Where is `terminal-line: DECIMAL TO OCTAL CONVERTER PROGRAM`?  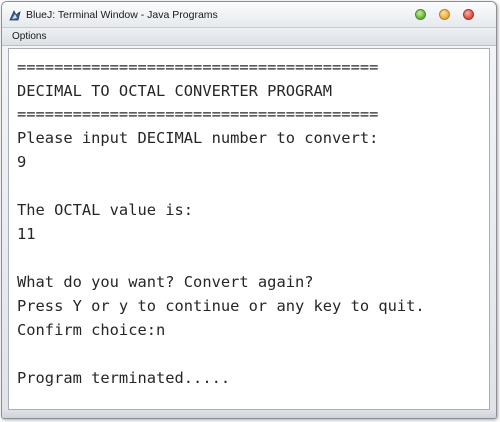 terminal-line: DECIMAL TO OCTAL CONVERTER PROGRAM is located at coordinates (175, 91).